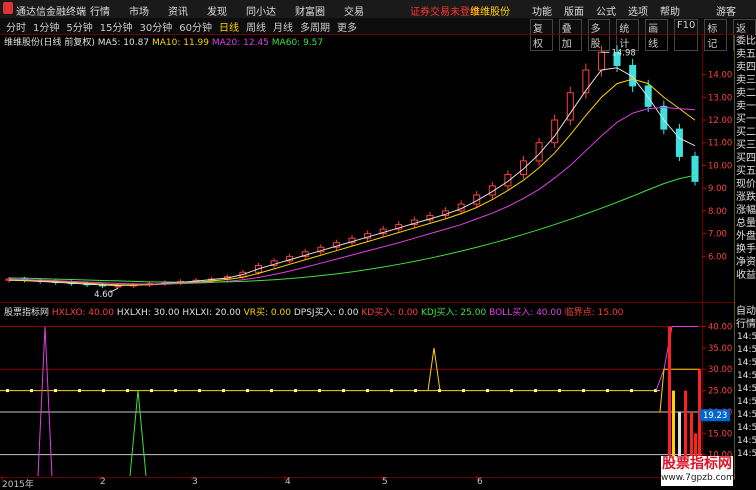  What do you see at coordinates (49, 43) in the screenshot?
I see `main-chart-title: 维维股份(日线 前复权)` at bounding box center [49, 43].